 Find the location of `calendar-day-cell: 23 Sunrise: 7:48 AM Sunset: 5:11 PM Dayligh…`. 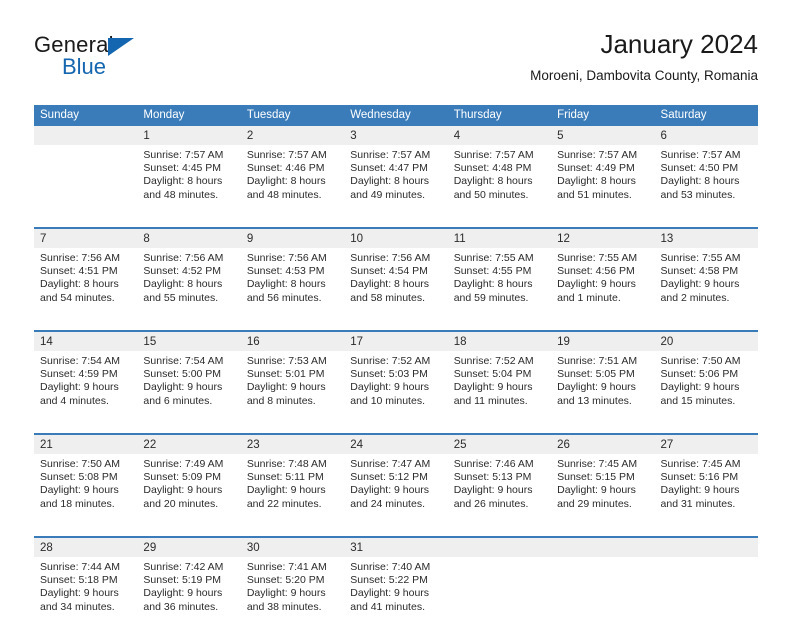

calendar-day-cell: 23 Sunrise: 7:48 AM Sunset: 5:11 PM Dayligh… is located at coordinates (292, 485).